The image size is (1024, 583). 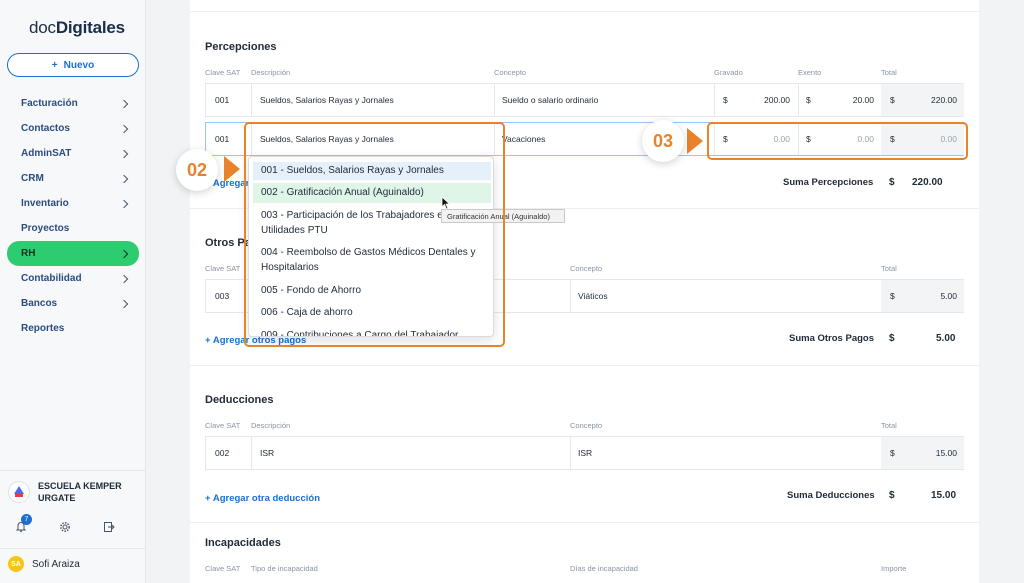 What do you see at coordinates (241, 47) in the screenshot?
I see `section-title-percepciones: Percepciones` at bounding box center [241, 47].